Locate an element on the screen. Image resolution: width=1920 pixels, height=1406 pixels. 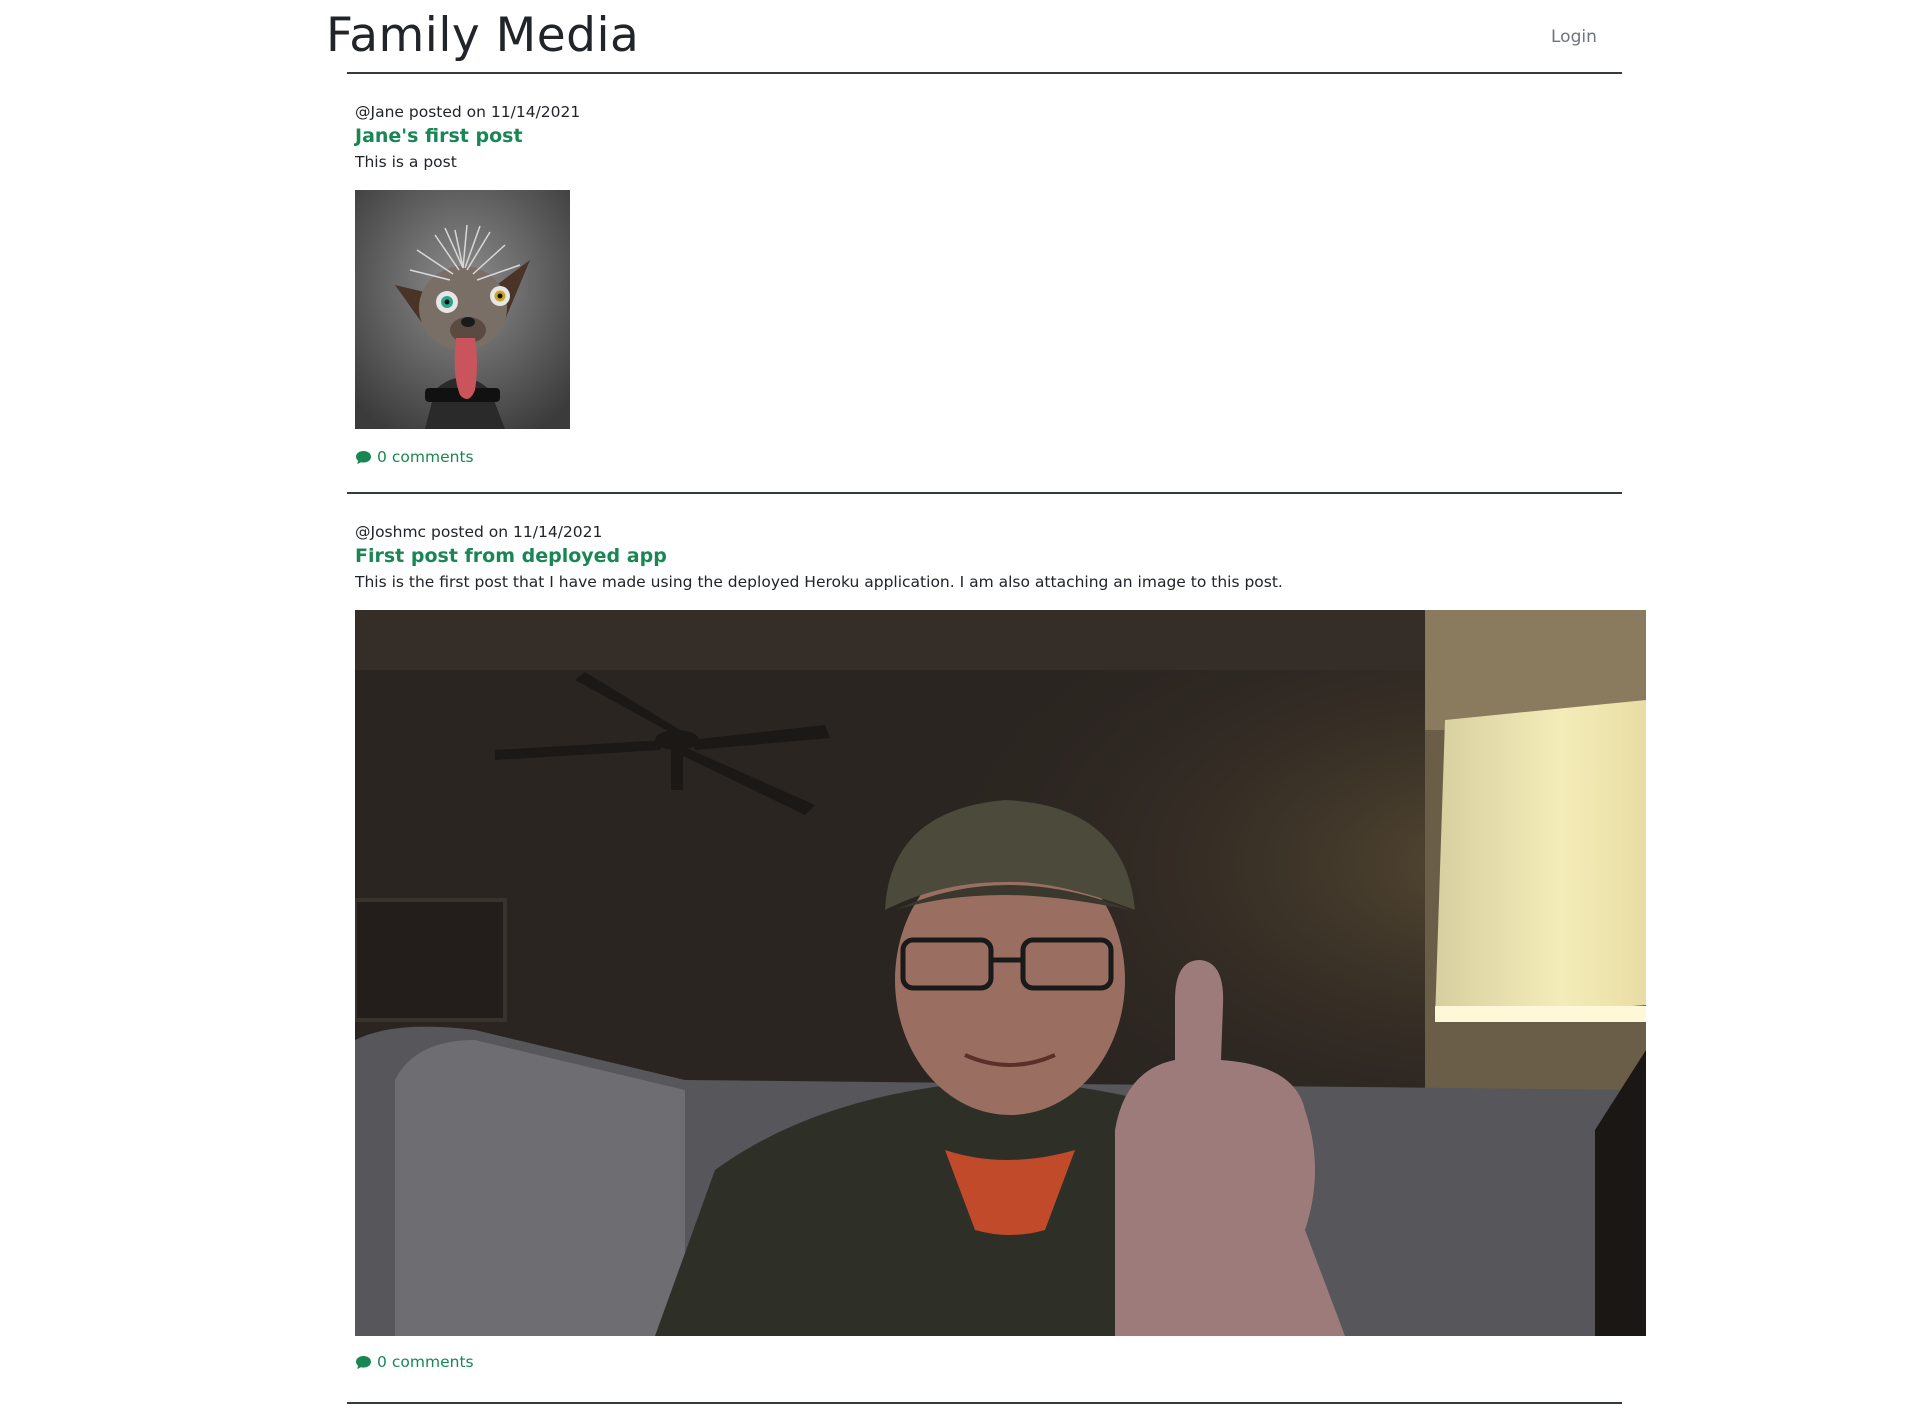
post-title: First post from deployed app is located at coordinates (511, 556).